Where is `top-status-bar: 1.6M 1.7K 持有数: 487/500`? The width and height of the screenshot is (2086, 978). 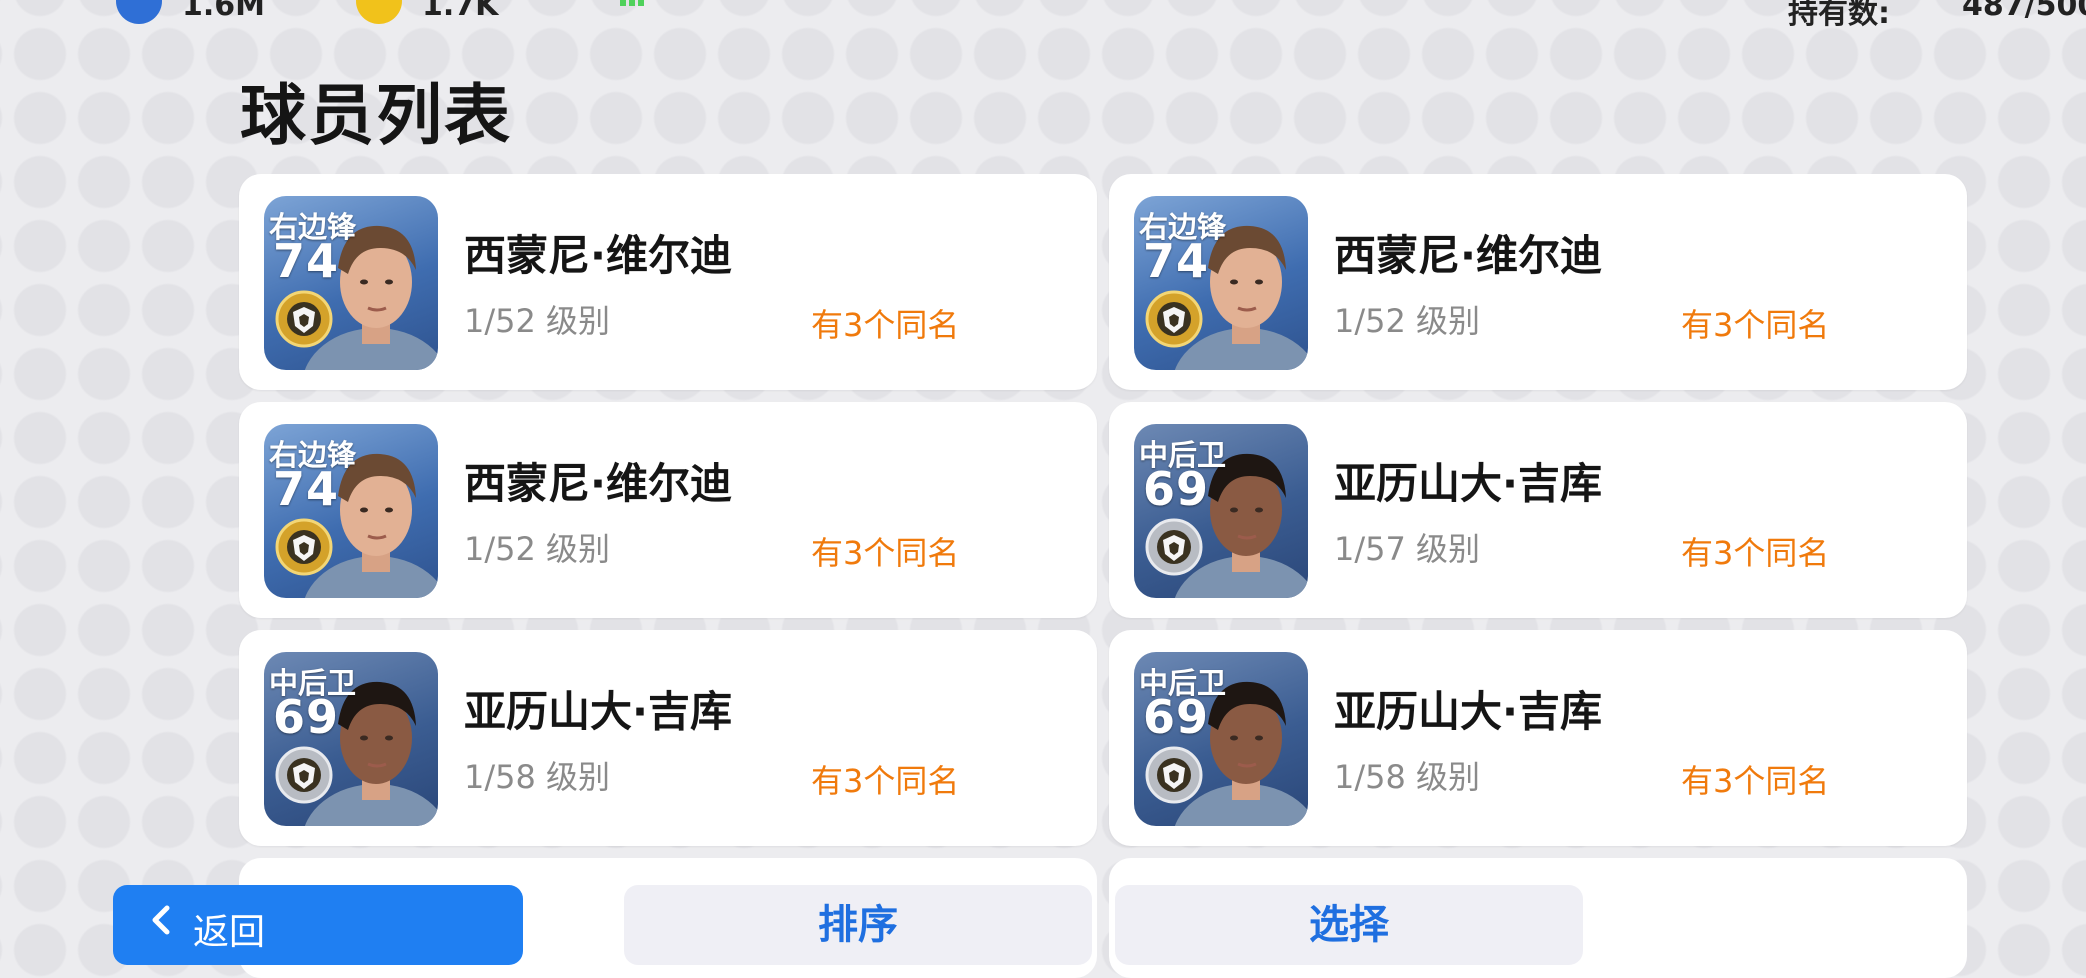
top-status-bar: 1.6M 1.7K 持有数: 487/500 is located at coordinates (1043, 15).